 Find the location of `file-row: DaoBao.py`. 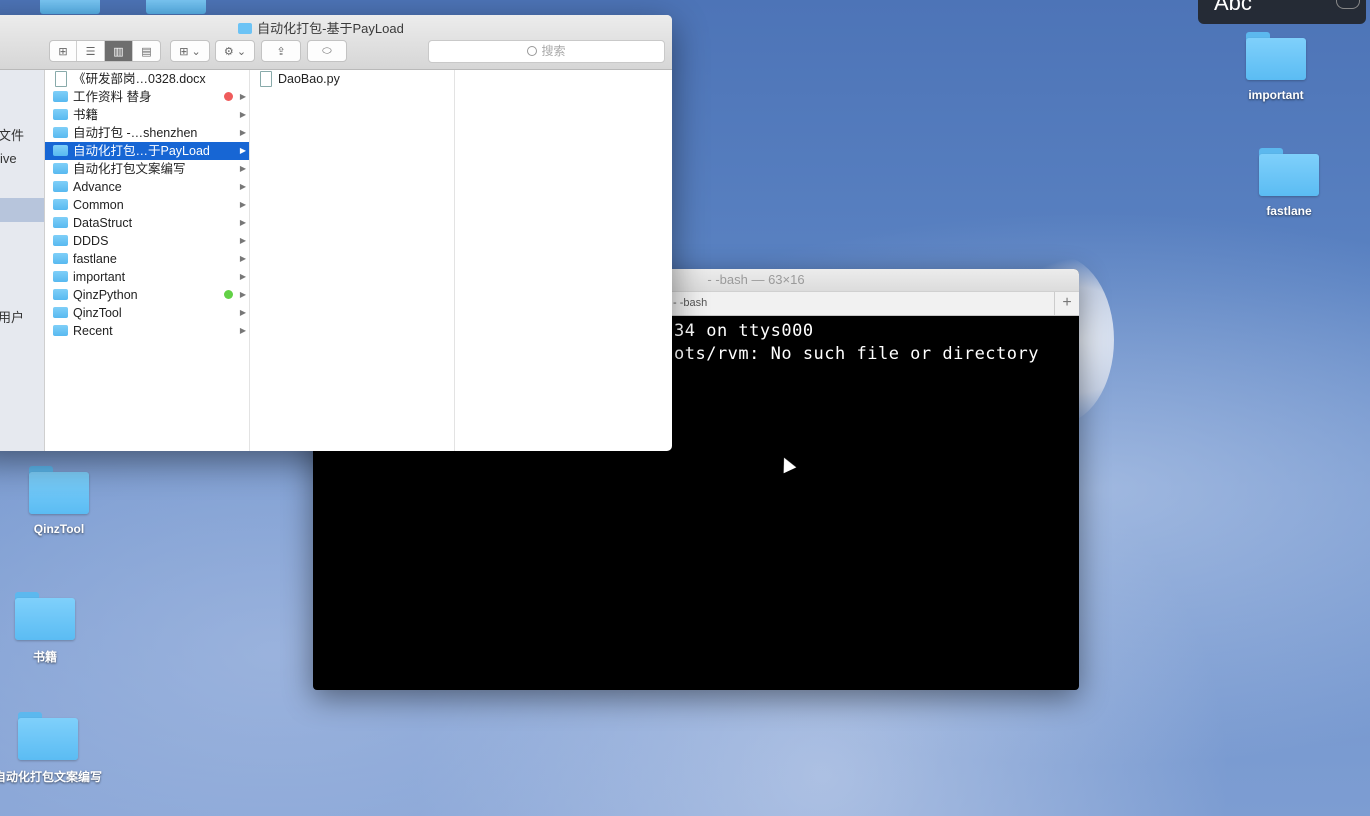

file-row: DaoBao.py is located at coordinates (352, 79).